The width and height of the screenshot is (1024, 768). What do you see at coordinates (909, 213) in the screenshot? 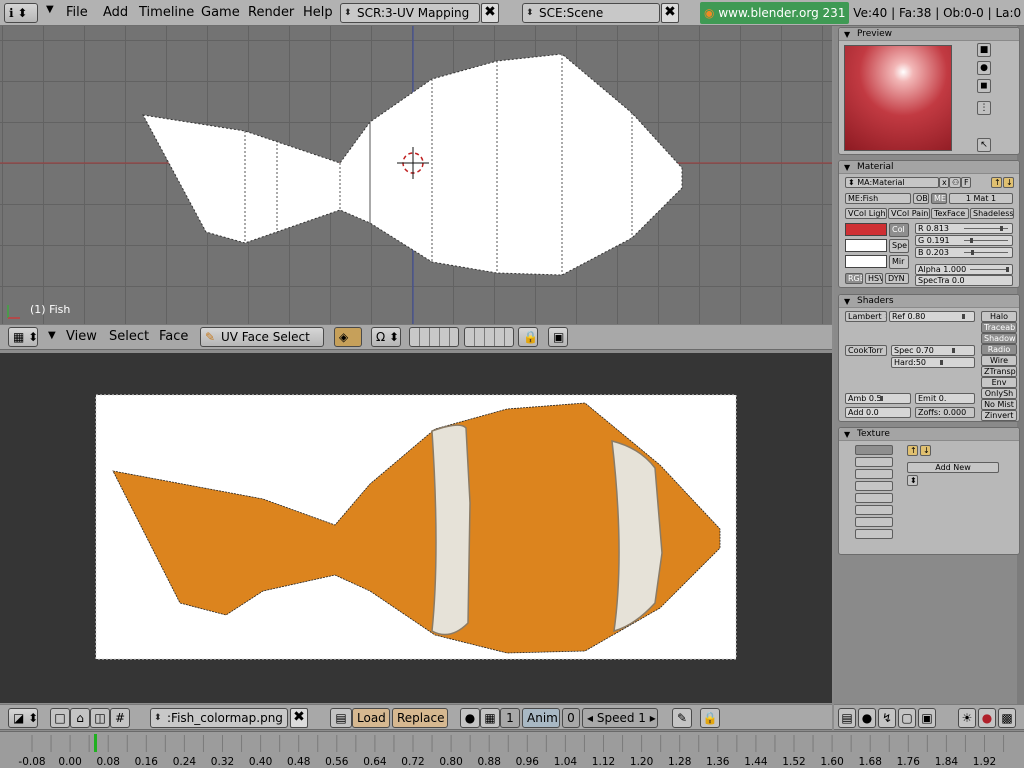
I see `vcol-paint-toggle: VCol Pain` at bounding box center [909, 213].